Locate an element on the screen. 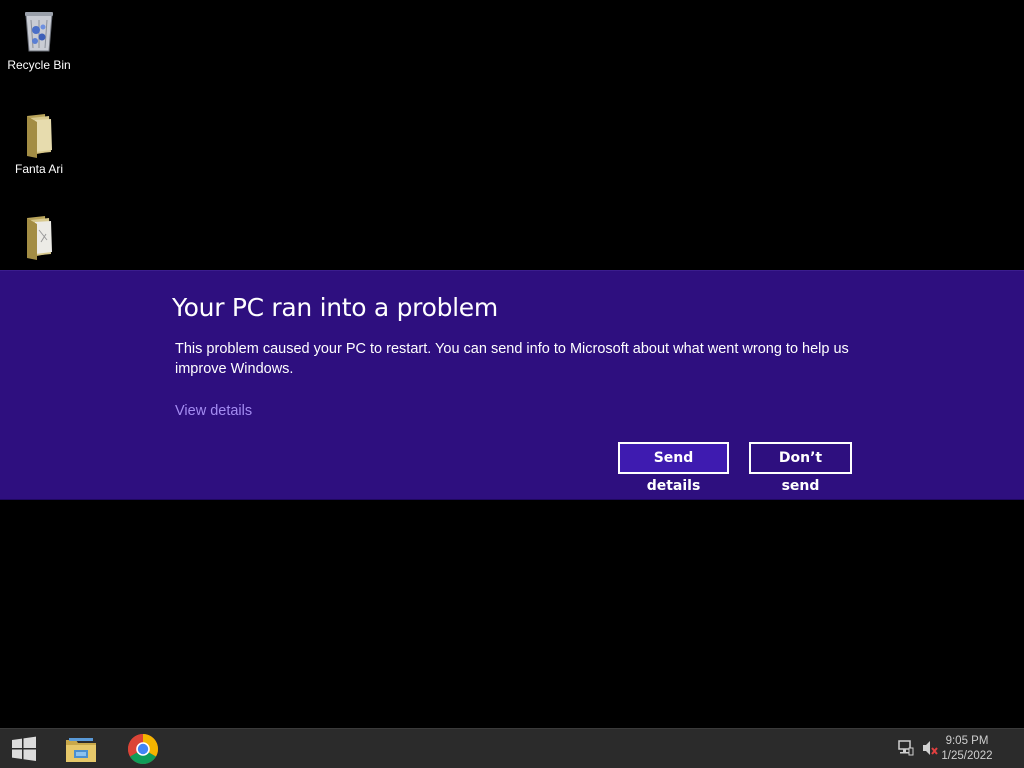 This screenshot has width=1024, height=768. send-details-button: Send details is located at coordinates (673, 468).